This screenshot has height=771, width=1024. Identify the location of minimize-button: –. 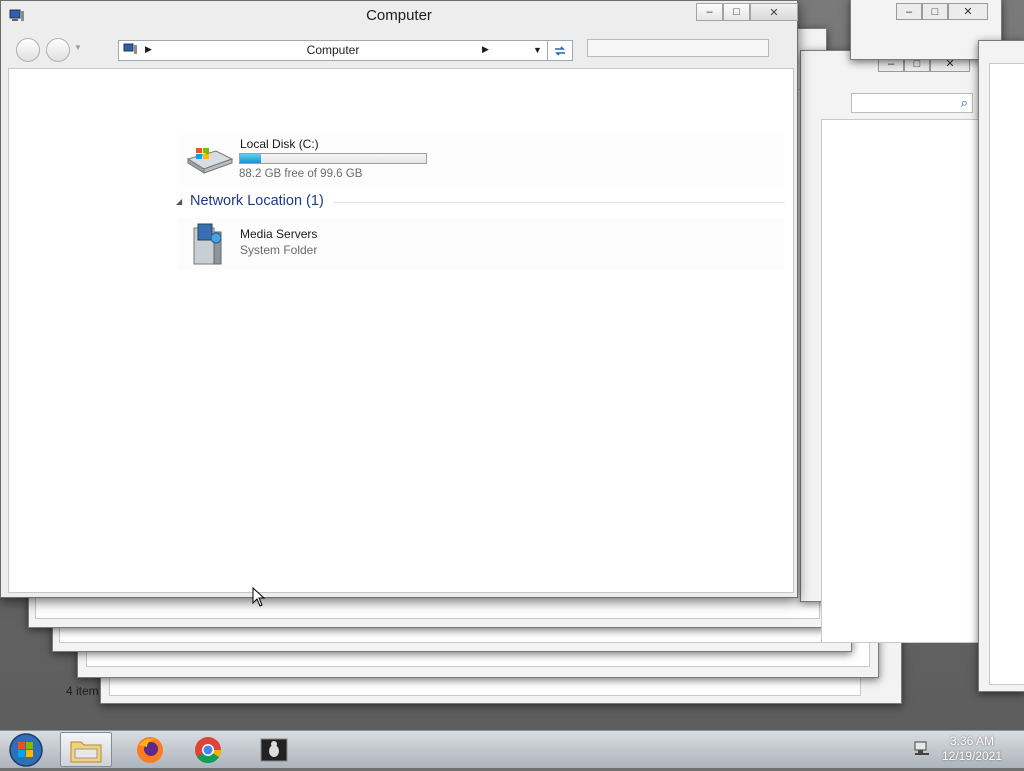
(709, 12).